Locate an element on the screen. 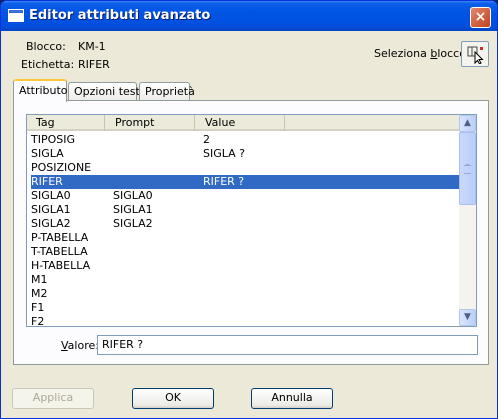  cell-tag: F1 is located at coordinates (38, 307).